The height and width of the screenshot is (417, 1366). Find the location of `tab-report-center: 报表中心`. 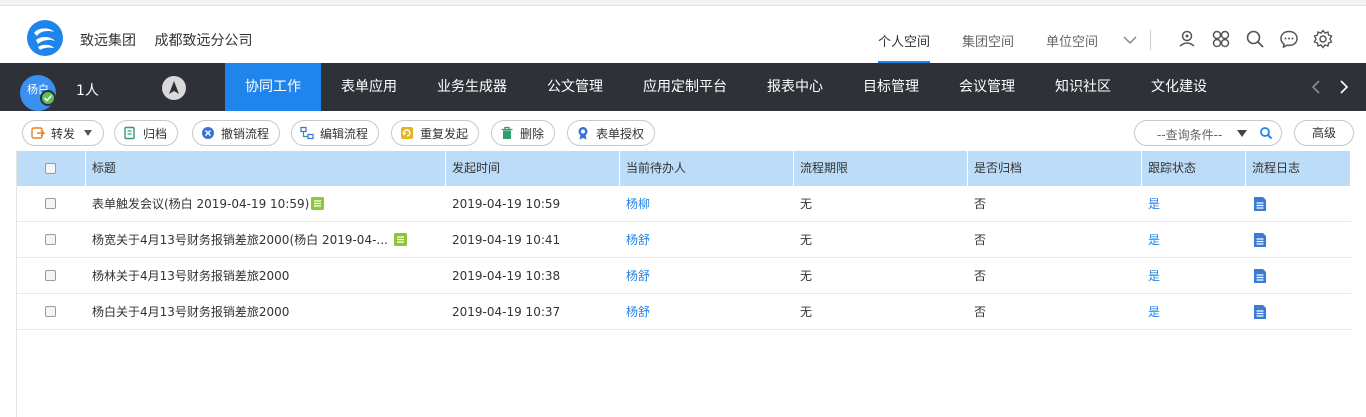

tab-report-center: 报表中心 is located at coordinates (795, 87).